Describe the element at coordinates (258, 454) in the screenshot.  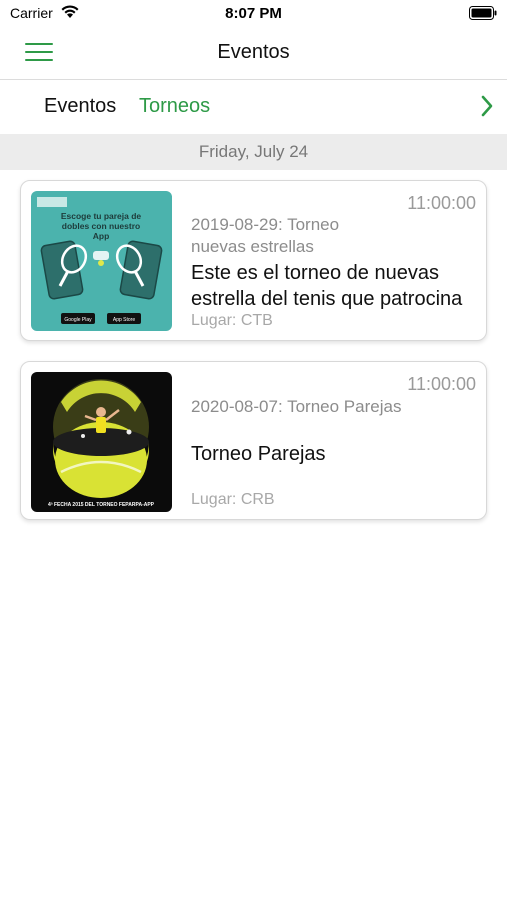
I see `event-title: Torneo Parejas` at that location.